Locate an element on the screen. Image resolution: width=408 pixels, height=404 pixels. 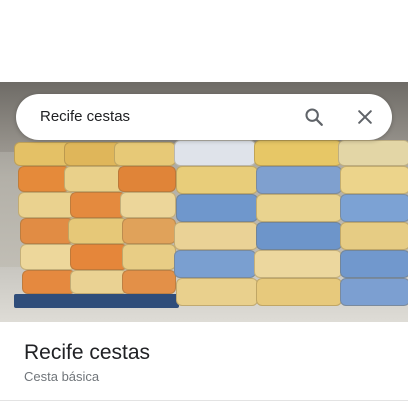
place-category: Cesta básica is located at coordinates (62, 376).